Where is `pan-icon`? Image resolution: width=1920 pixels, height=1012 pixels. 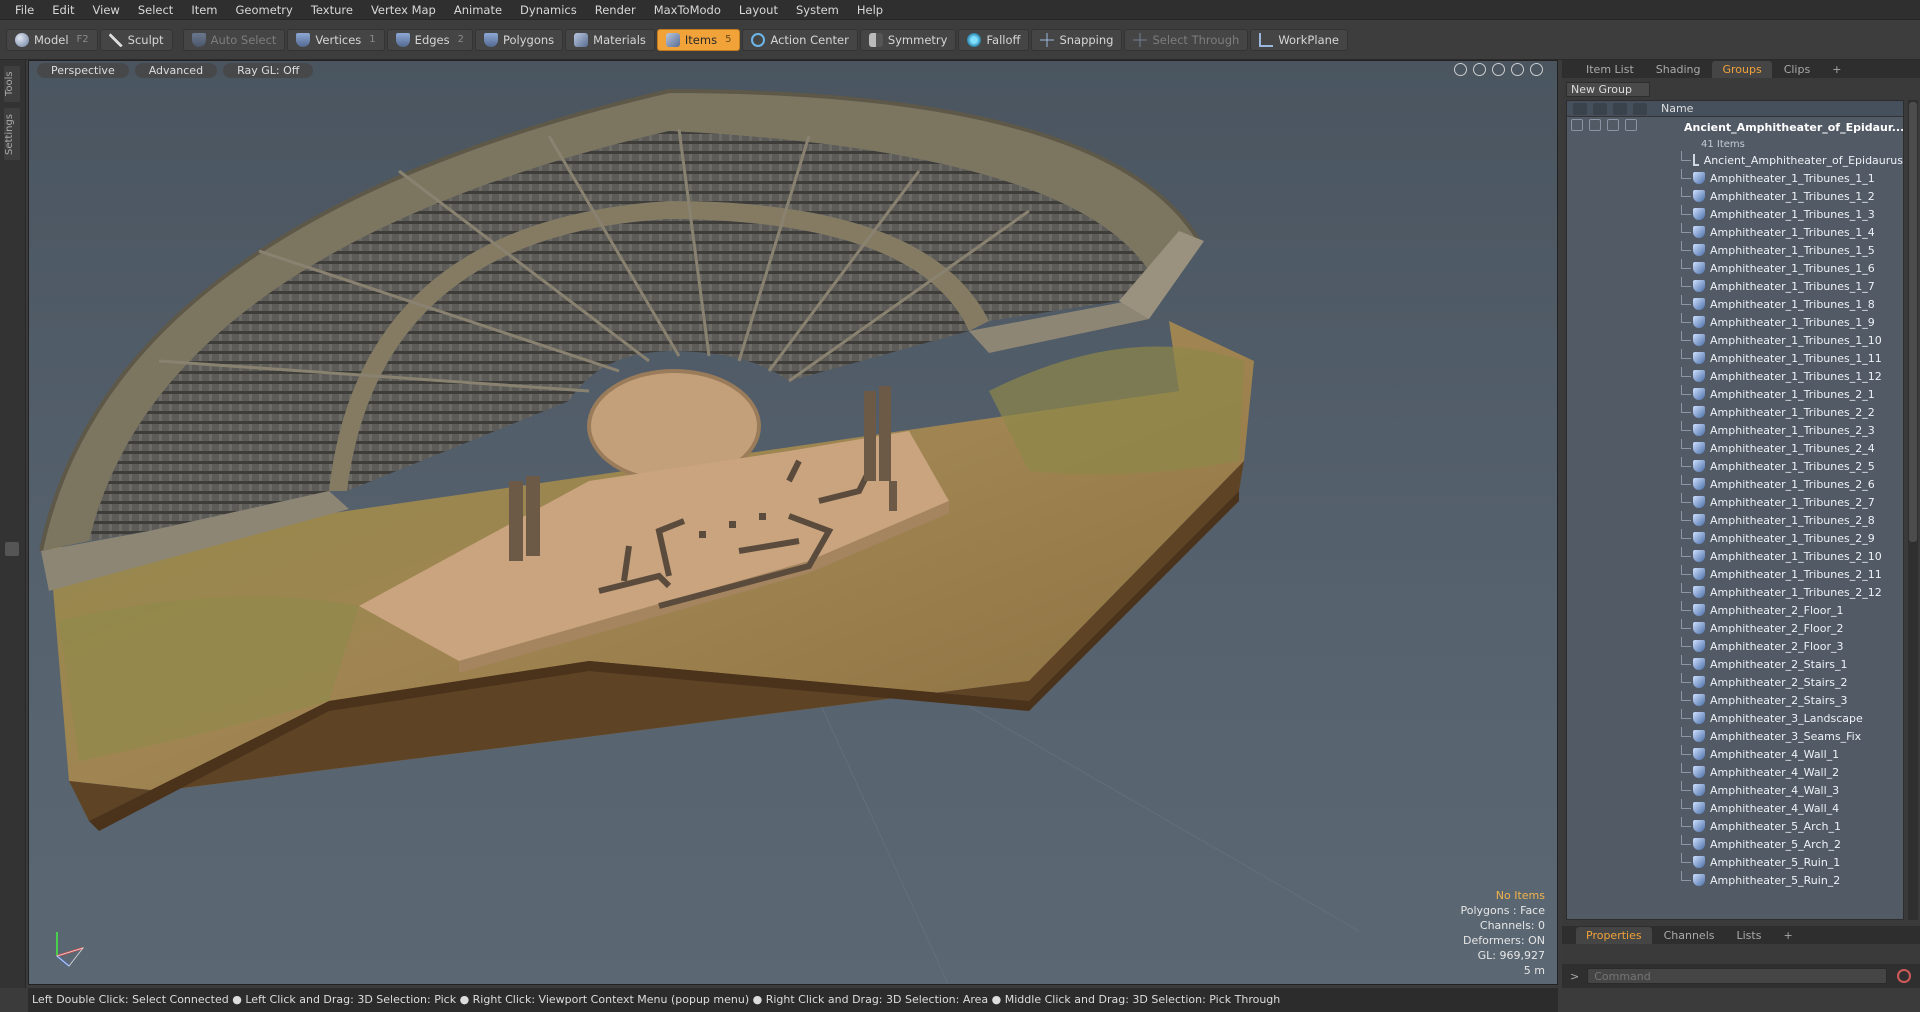
pan-icon is located at coordinates (1460, 69).